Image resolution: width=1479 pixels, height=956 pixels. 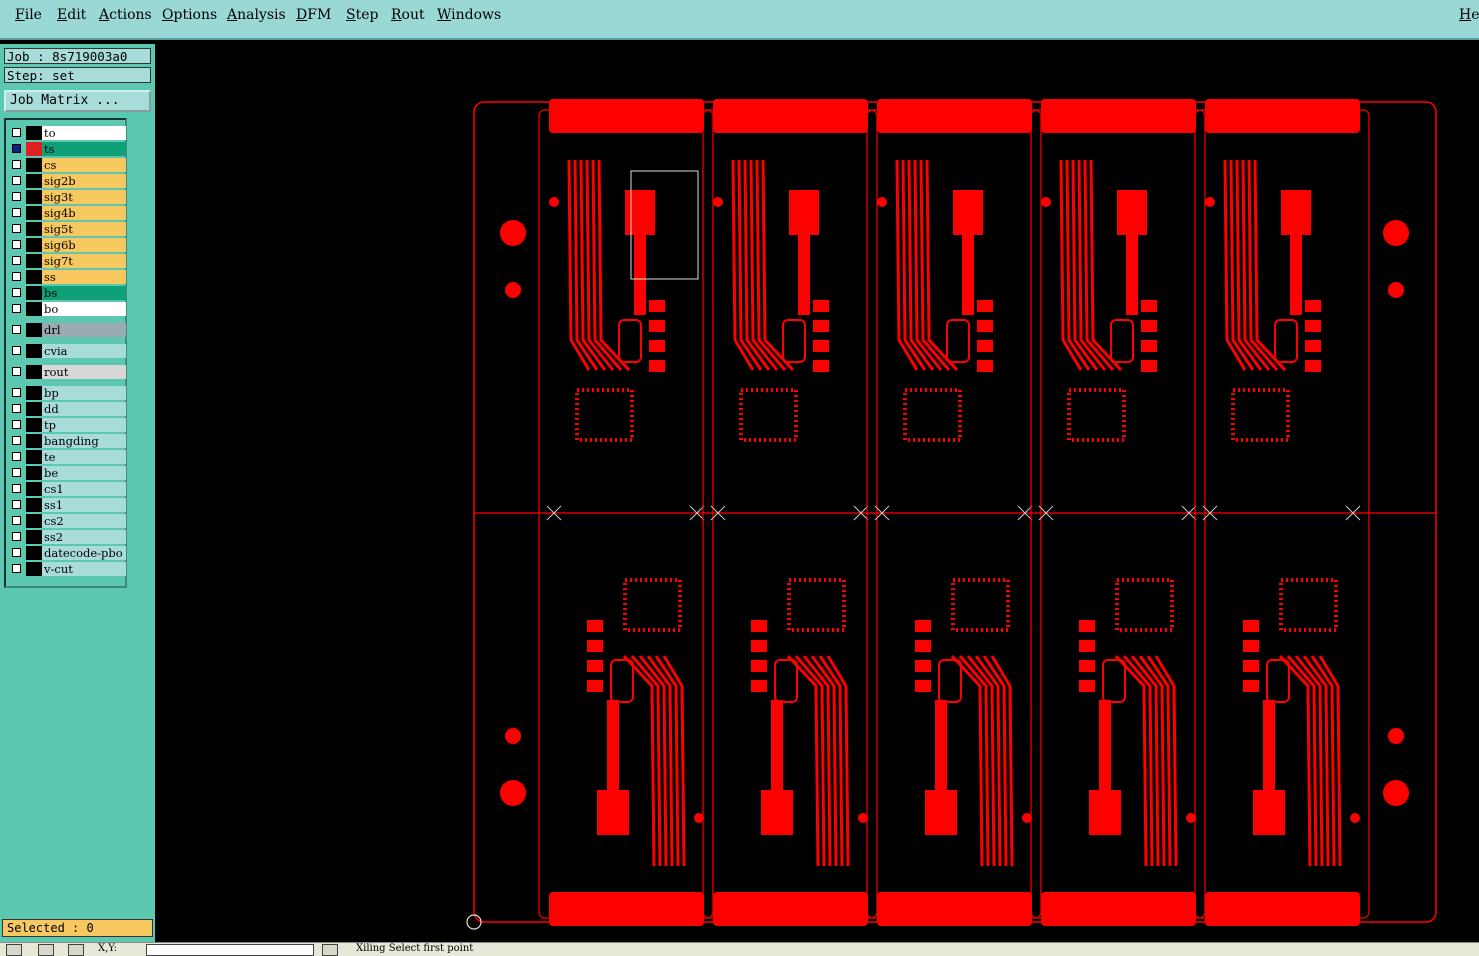 I want to click on zoom-button, so click(x=14, y=950).